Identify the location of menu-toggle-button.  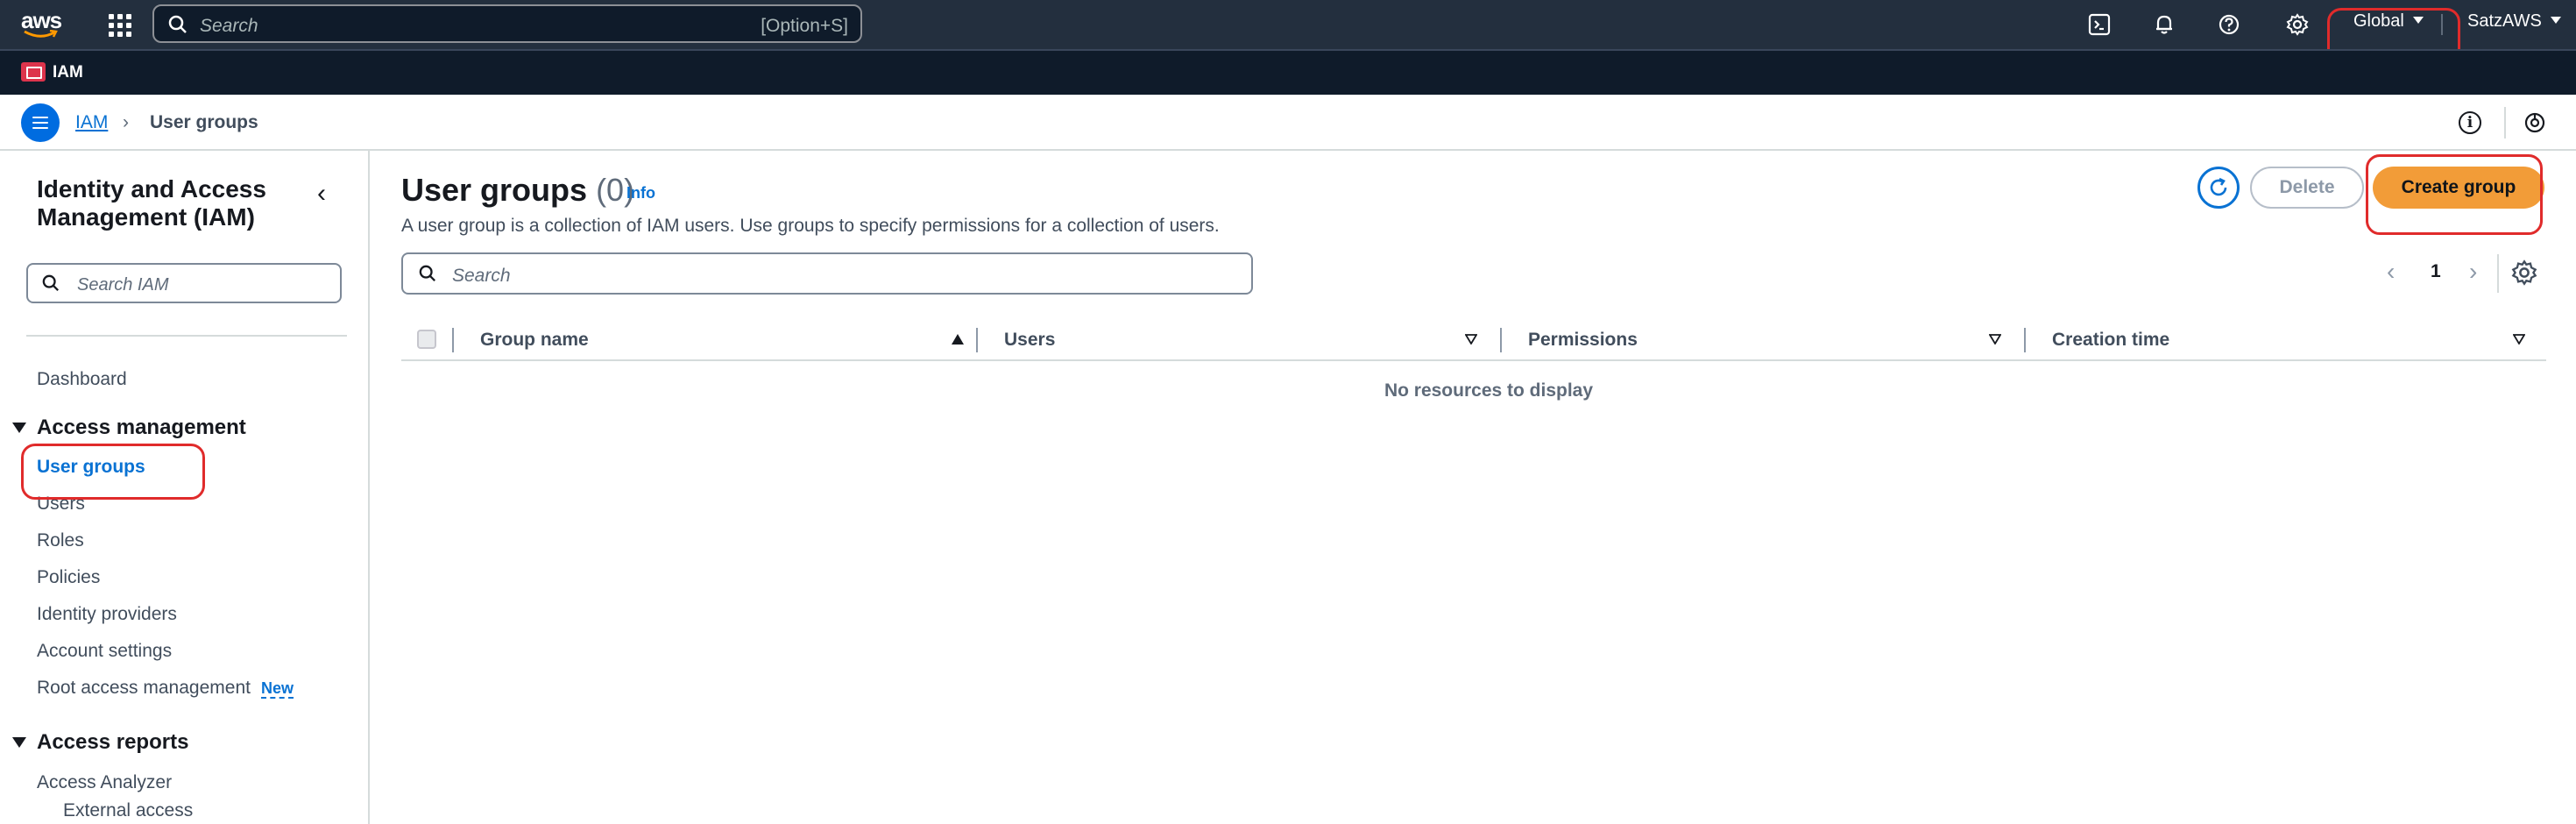
(40, 122).